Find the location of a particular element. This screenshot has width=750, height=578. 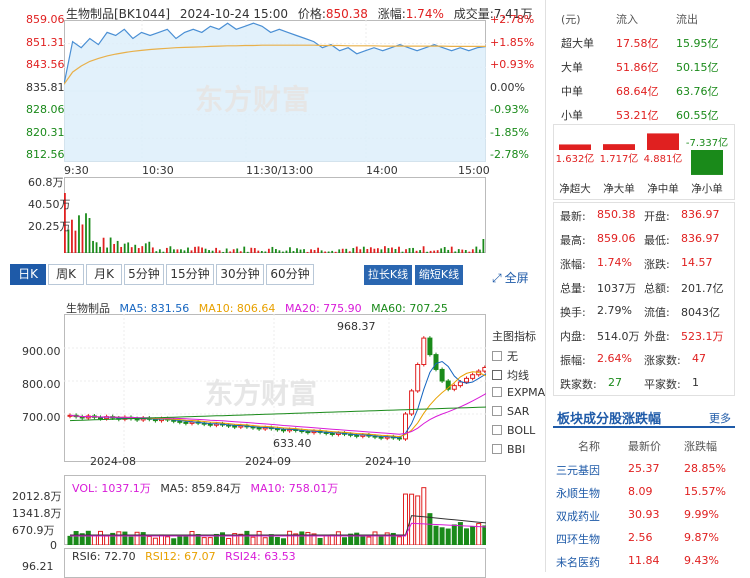

flow-row-inflow: 68.64亿 is located at coordinates (637, 91).